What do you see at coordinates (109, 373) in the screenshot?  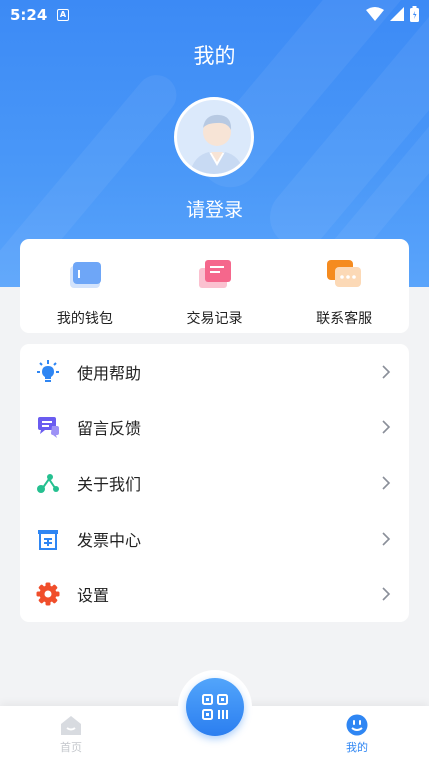 I see `menu-item-label: 使用帮助` at bounding box center [109, 373].